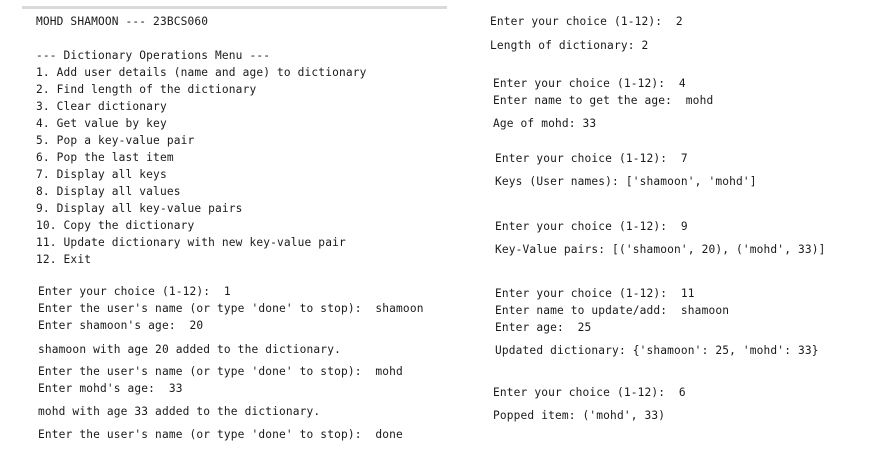  I want to click on header-line: MOHD SHAMOON --- 23BCS060, so click(122, 21).